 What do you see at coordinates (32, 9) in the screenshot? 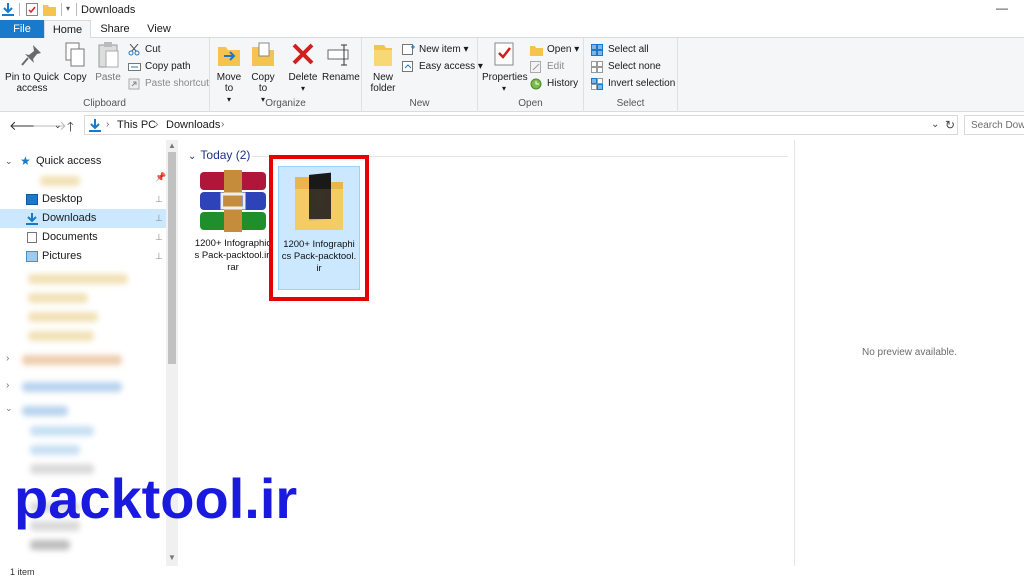
I see `properties-check-icon` at bounding box center [32, 9].